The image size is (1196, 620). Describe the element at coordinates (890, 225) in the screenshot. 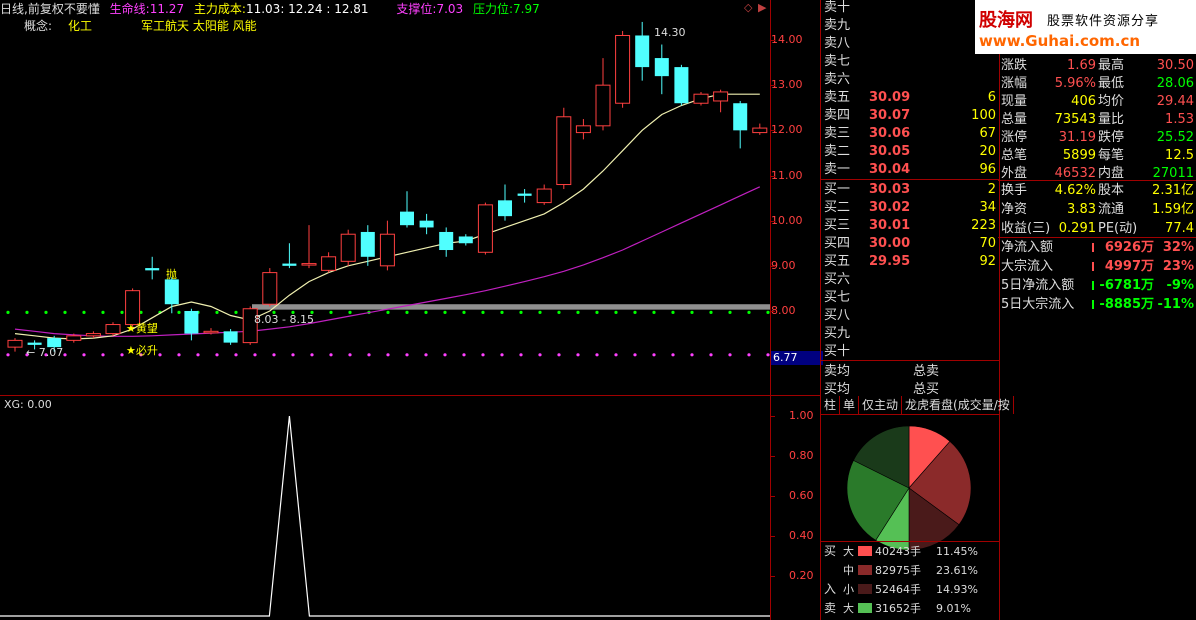

I see `order-price: 30.01` at that location.